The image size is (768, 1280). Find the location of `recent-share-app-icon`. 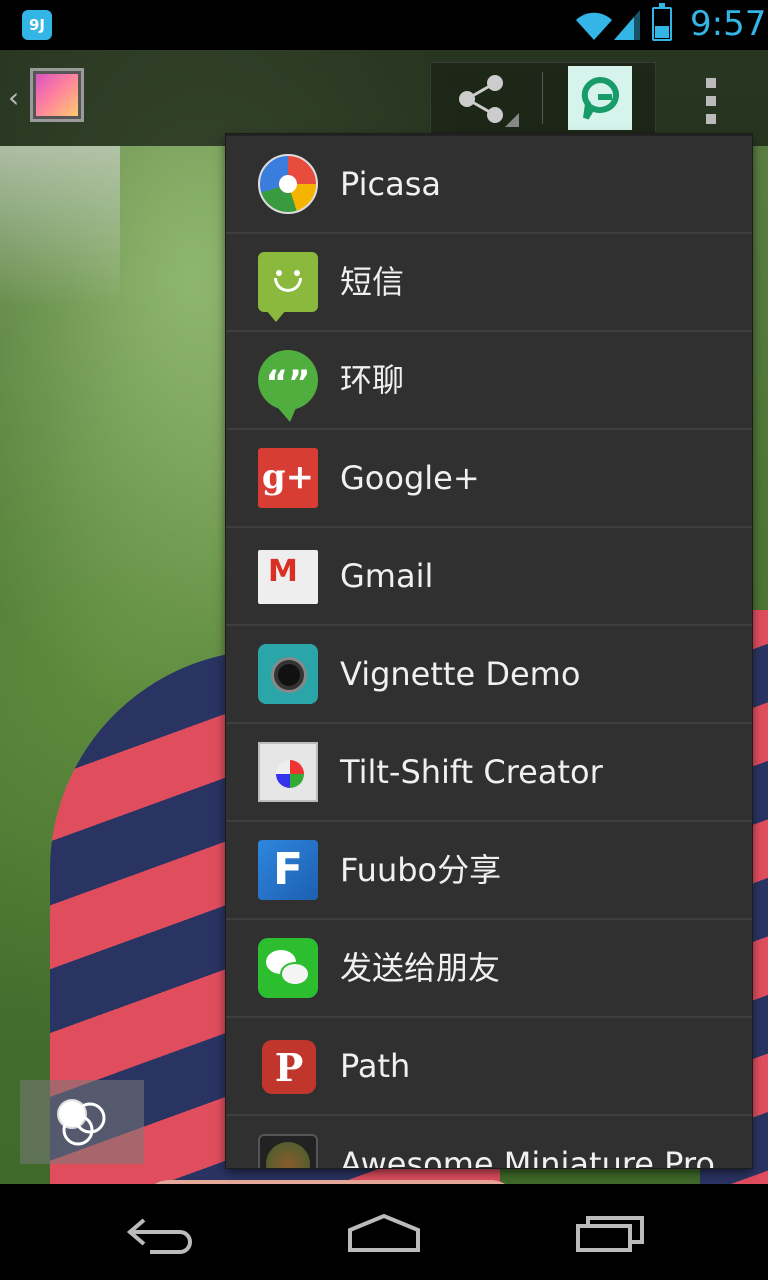

recent-share-app-icon is located at coordinates (600, 98).